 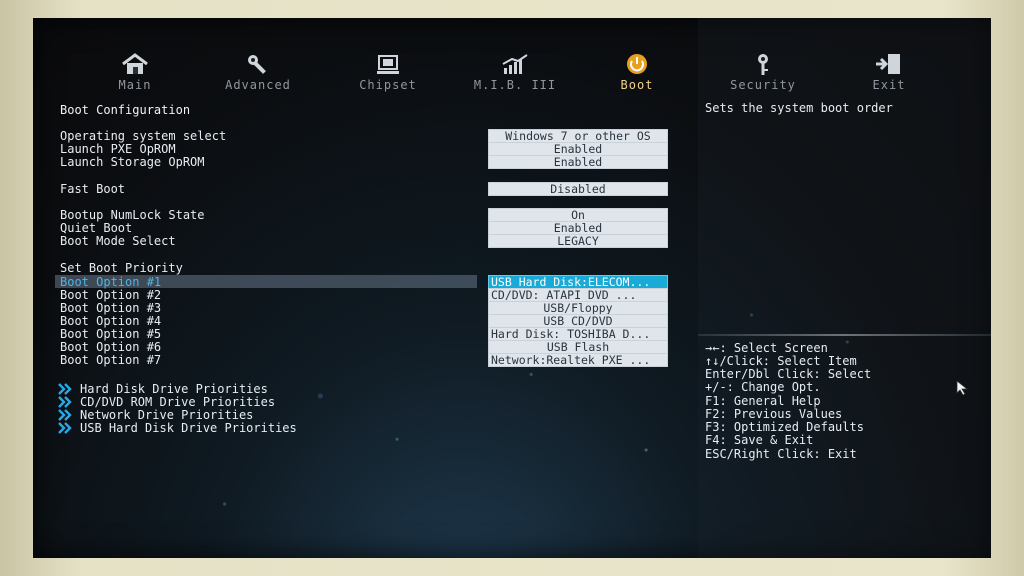 I want to click on setting-value: LEGACY, so click(x=578, y=241).